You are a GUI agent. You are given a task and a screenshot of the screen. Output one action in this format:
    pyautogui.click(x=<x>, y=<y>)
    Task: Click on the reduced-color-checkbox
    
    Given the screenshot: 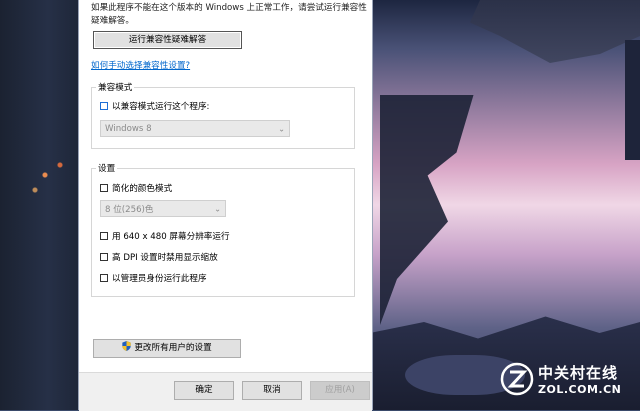 What is the action you would take?
    pyautogui.click(x=104, y=188)
    